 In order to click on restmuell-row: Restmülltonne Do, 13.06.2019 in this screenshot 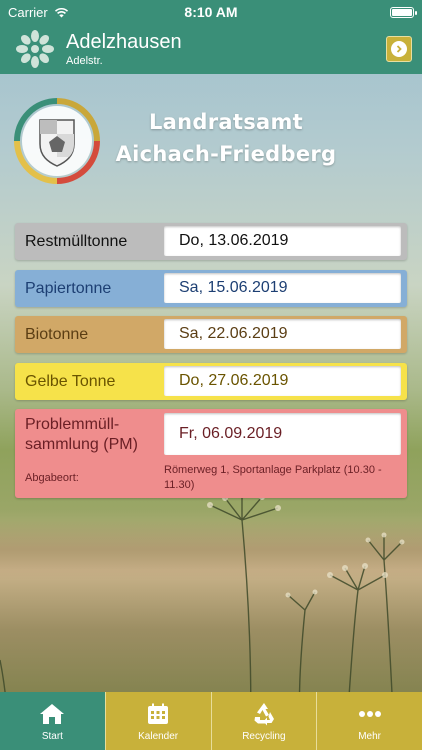, I will do `click(211, 241)`.